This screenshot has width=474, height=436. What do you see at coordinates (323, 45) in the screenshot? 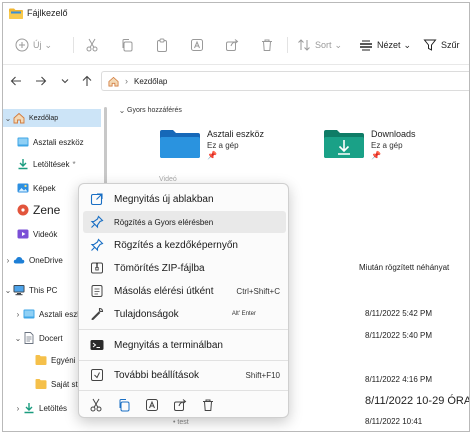
I see `sort-label: Sort` at bounding box center [323, 45].